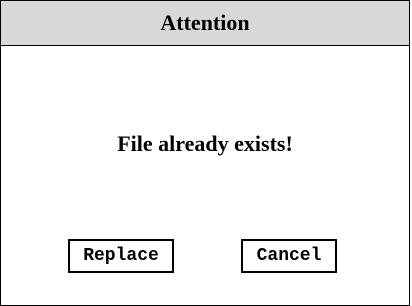 The height and width of the screenshot is (306, 412). What do you see at coordinates (289, 256) in the screenshot?
I see `cancel-button: Cancel` at bounding box center [289, 256].